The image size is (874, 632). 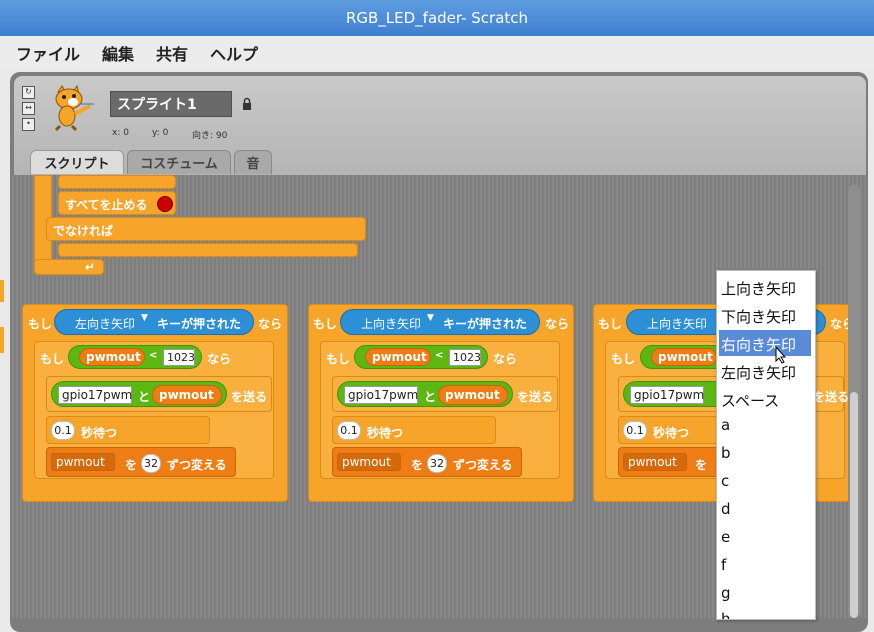 What do you see at coordinates (83, 231) in the screenshot?
I see `else-label: でなければ` at bounding box center [83, 231].